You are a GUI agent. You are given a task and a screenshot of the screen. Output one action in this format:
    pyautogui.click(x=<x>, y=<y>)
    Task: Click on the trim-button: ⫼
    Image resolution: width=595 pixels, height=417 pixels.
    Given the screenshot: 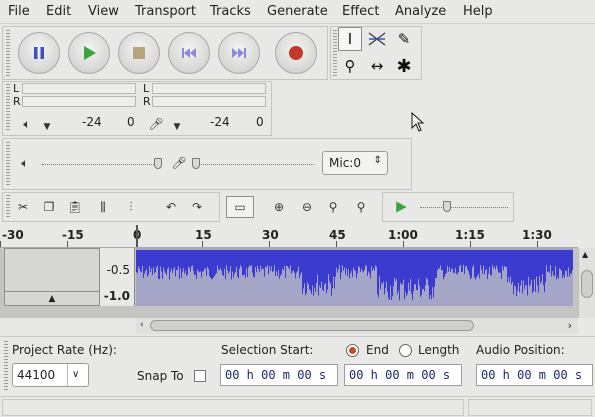 What is the action you would take?
    pyautogui.click(x=103, y=207)
    